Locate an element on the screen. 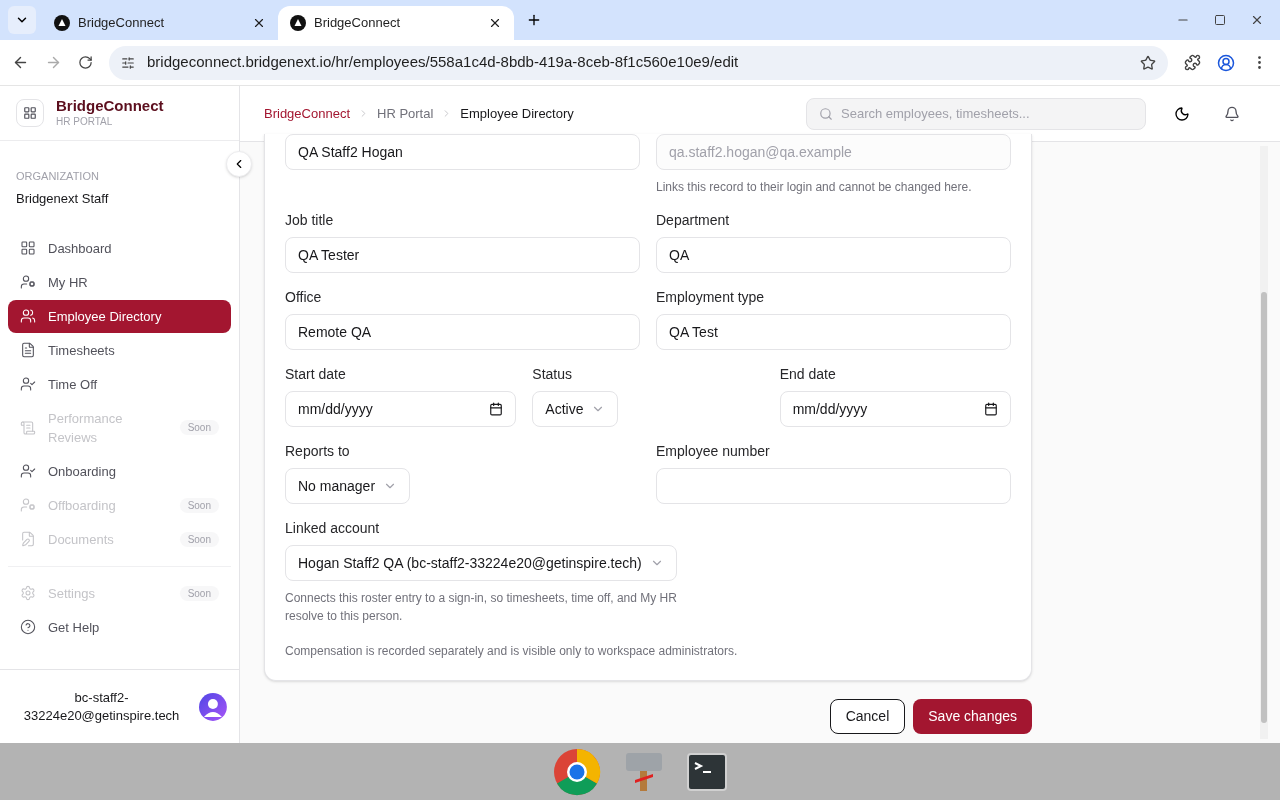  section-label: ORGANIZATION is located at coordinates (58, 176).